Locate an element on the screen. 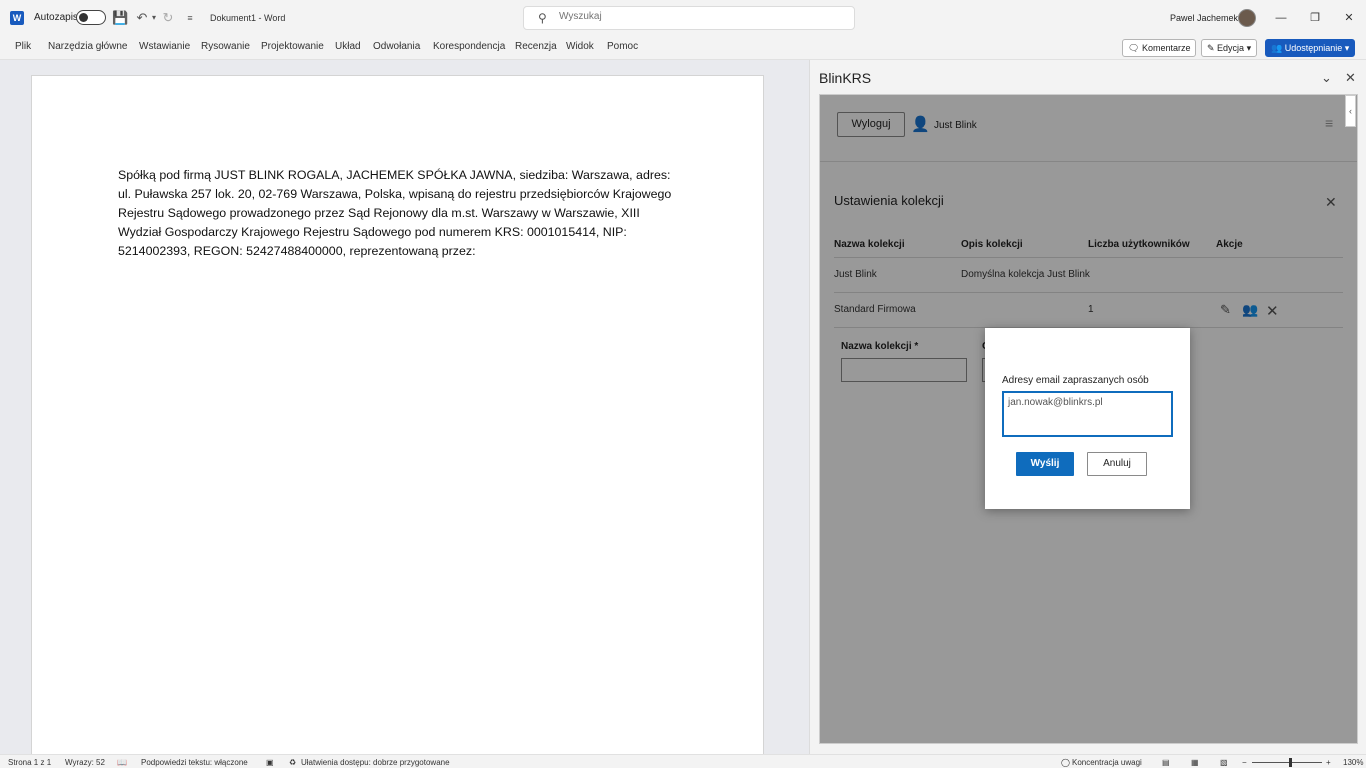 This screenshot has width=1366, height=768. restore-icon: ❐ is located at coordinates (1315, 18).